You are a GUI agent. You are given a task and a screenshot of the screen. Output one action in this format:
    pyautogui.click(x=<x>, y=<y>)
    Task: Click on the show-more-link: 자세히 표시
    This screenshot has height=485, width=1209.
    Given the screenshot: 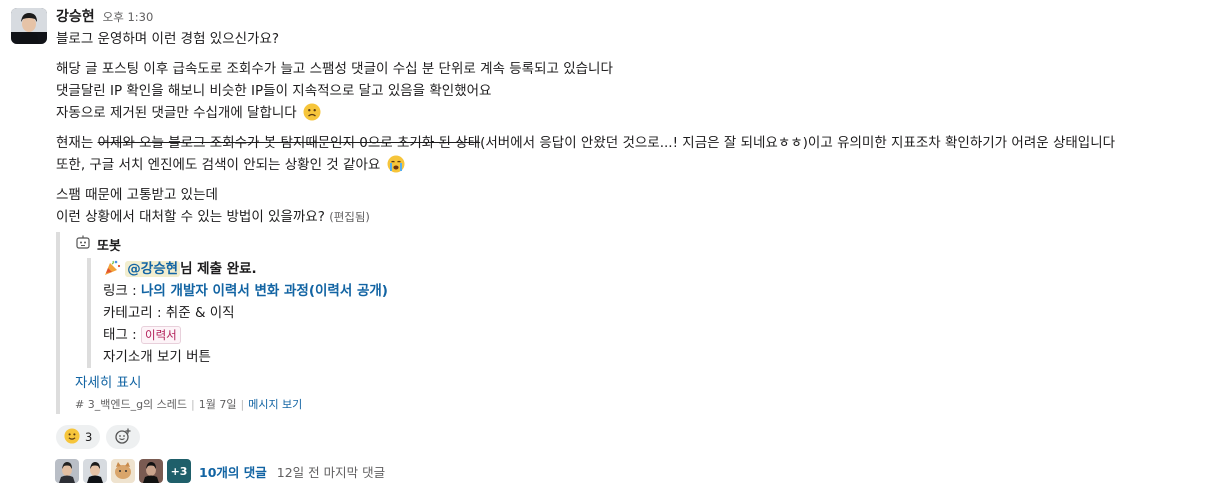 What is the action you would take?
    pyautogui.click(x=235, y=383)
    